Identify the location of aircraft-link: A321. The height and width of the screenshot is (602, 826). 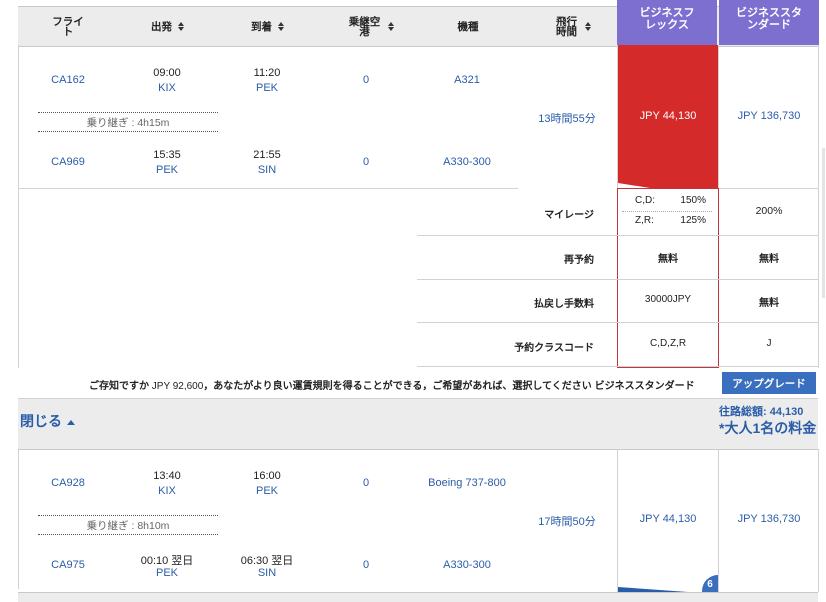
(467, 80).